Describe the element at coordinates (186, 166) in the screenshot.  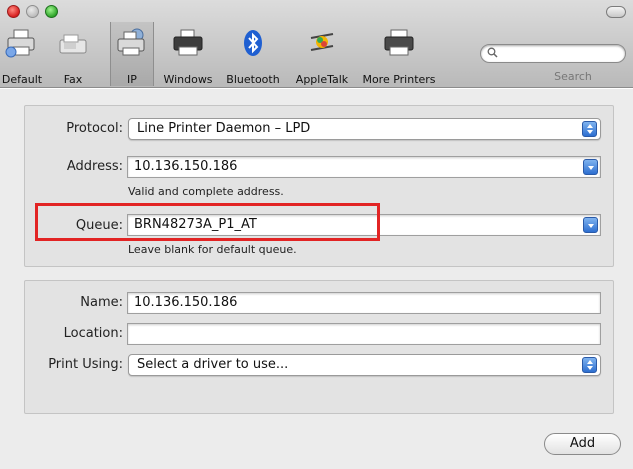
I see `address-value: 10.136.150.186` at that location.